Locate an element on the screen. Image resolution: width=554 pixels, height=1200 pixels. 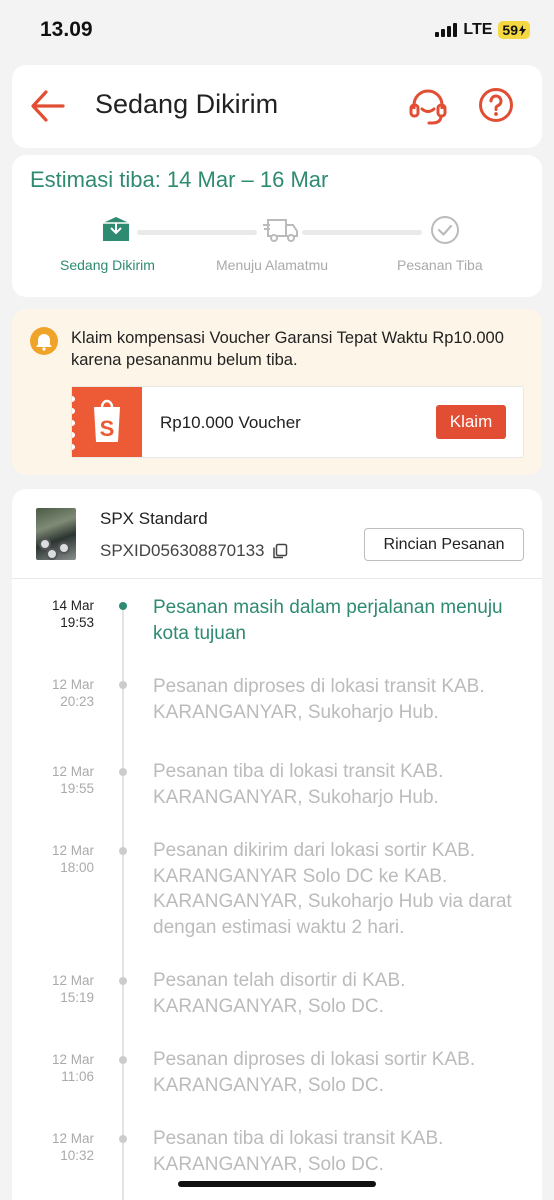
tracking-number: SPXID056308870133 is located at coordinates (182, 550).